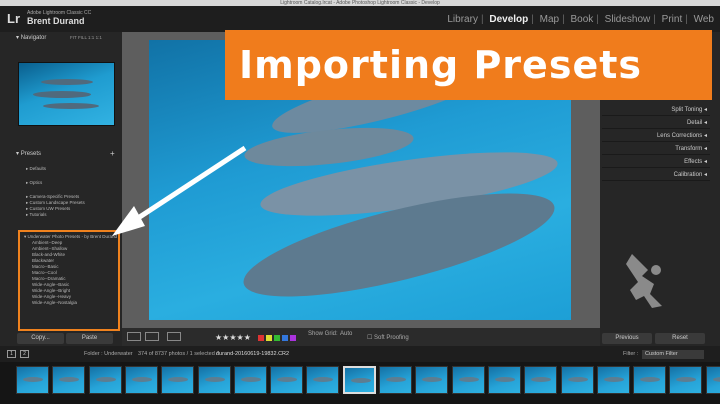 The width and height of the screenshot is (720, 404). What do you see at coordinates (631, 354) in the screenshot?
I see `filter-label: Filter :` at bounding box center [631, 354].